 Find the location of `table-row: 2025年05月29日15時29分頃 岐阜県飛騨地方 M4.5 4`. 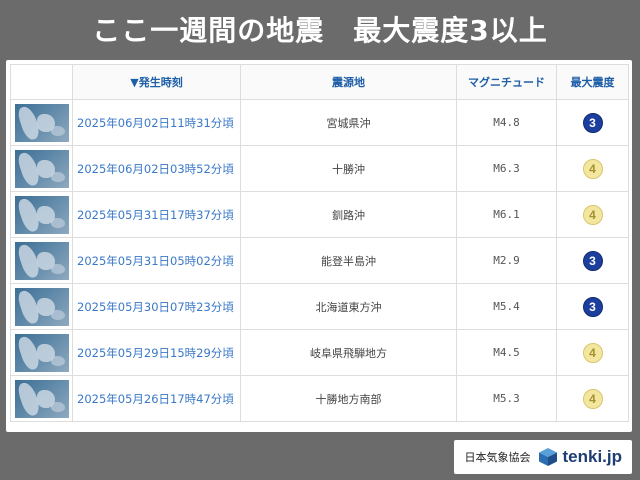

table-row: 2025年05月29日15時29分頃 岐阜県飛騨地方 M4.5 4 is located at coordinates (319, 352).